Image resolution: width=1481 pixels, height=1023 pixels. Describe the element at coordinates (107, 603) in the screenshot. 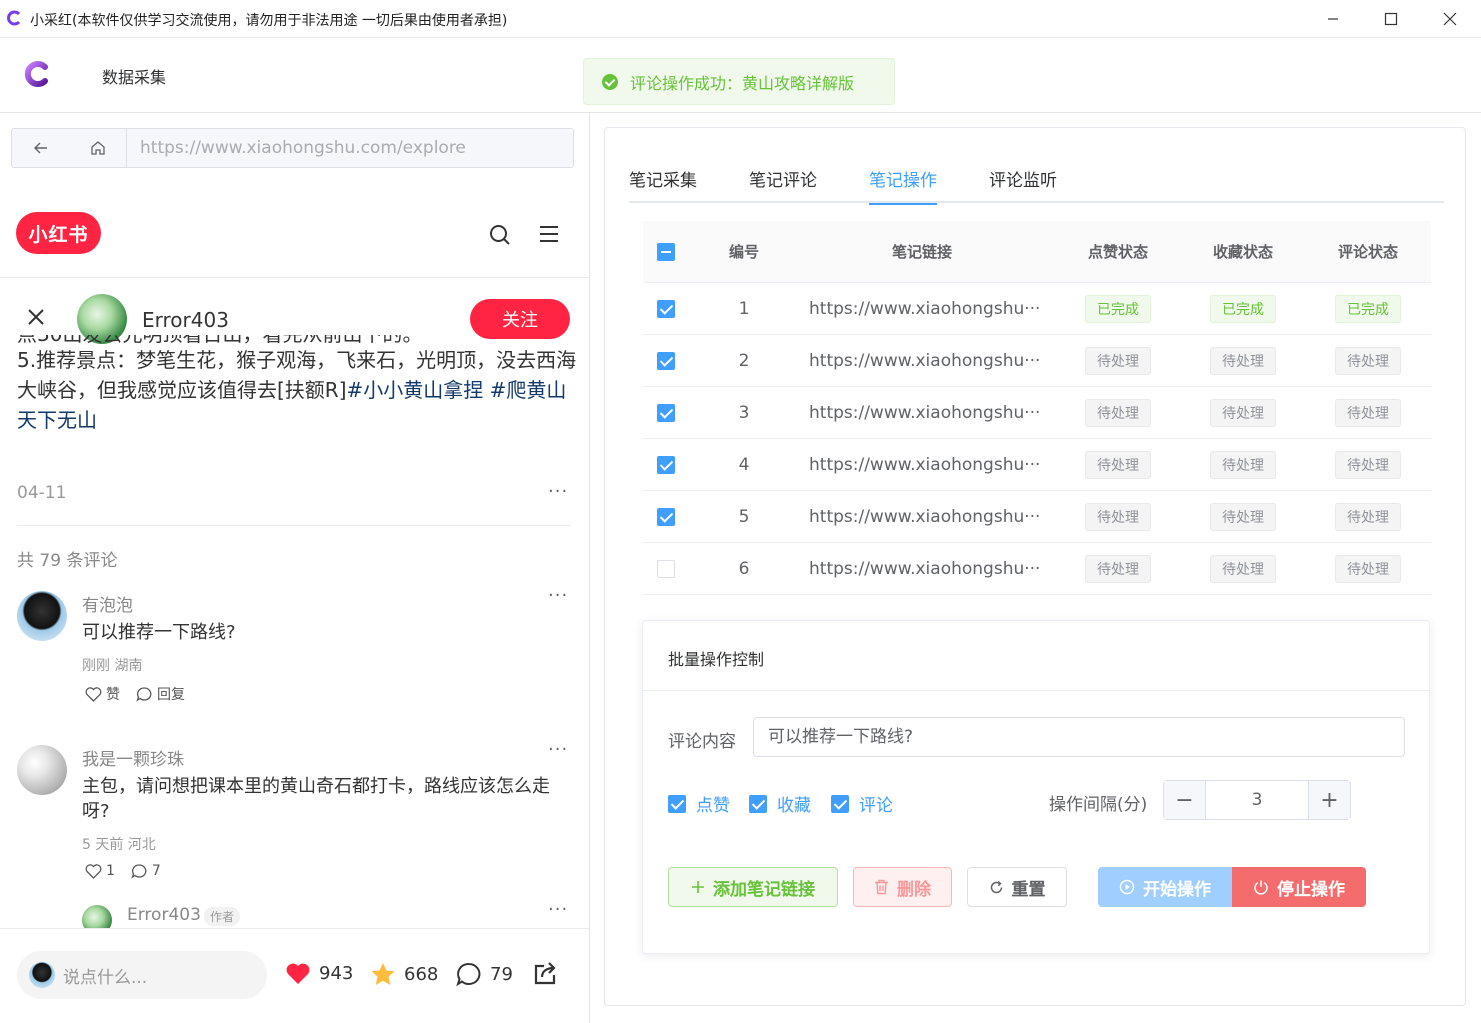

I see `commenter-name: 有泡泡` at that location.